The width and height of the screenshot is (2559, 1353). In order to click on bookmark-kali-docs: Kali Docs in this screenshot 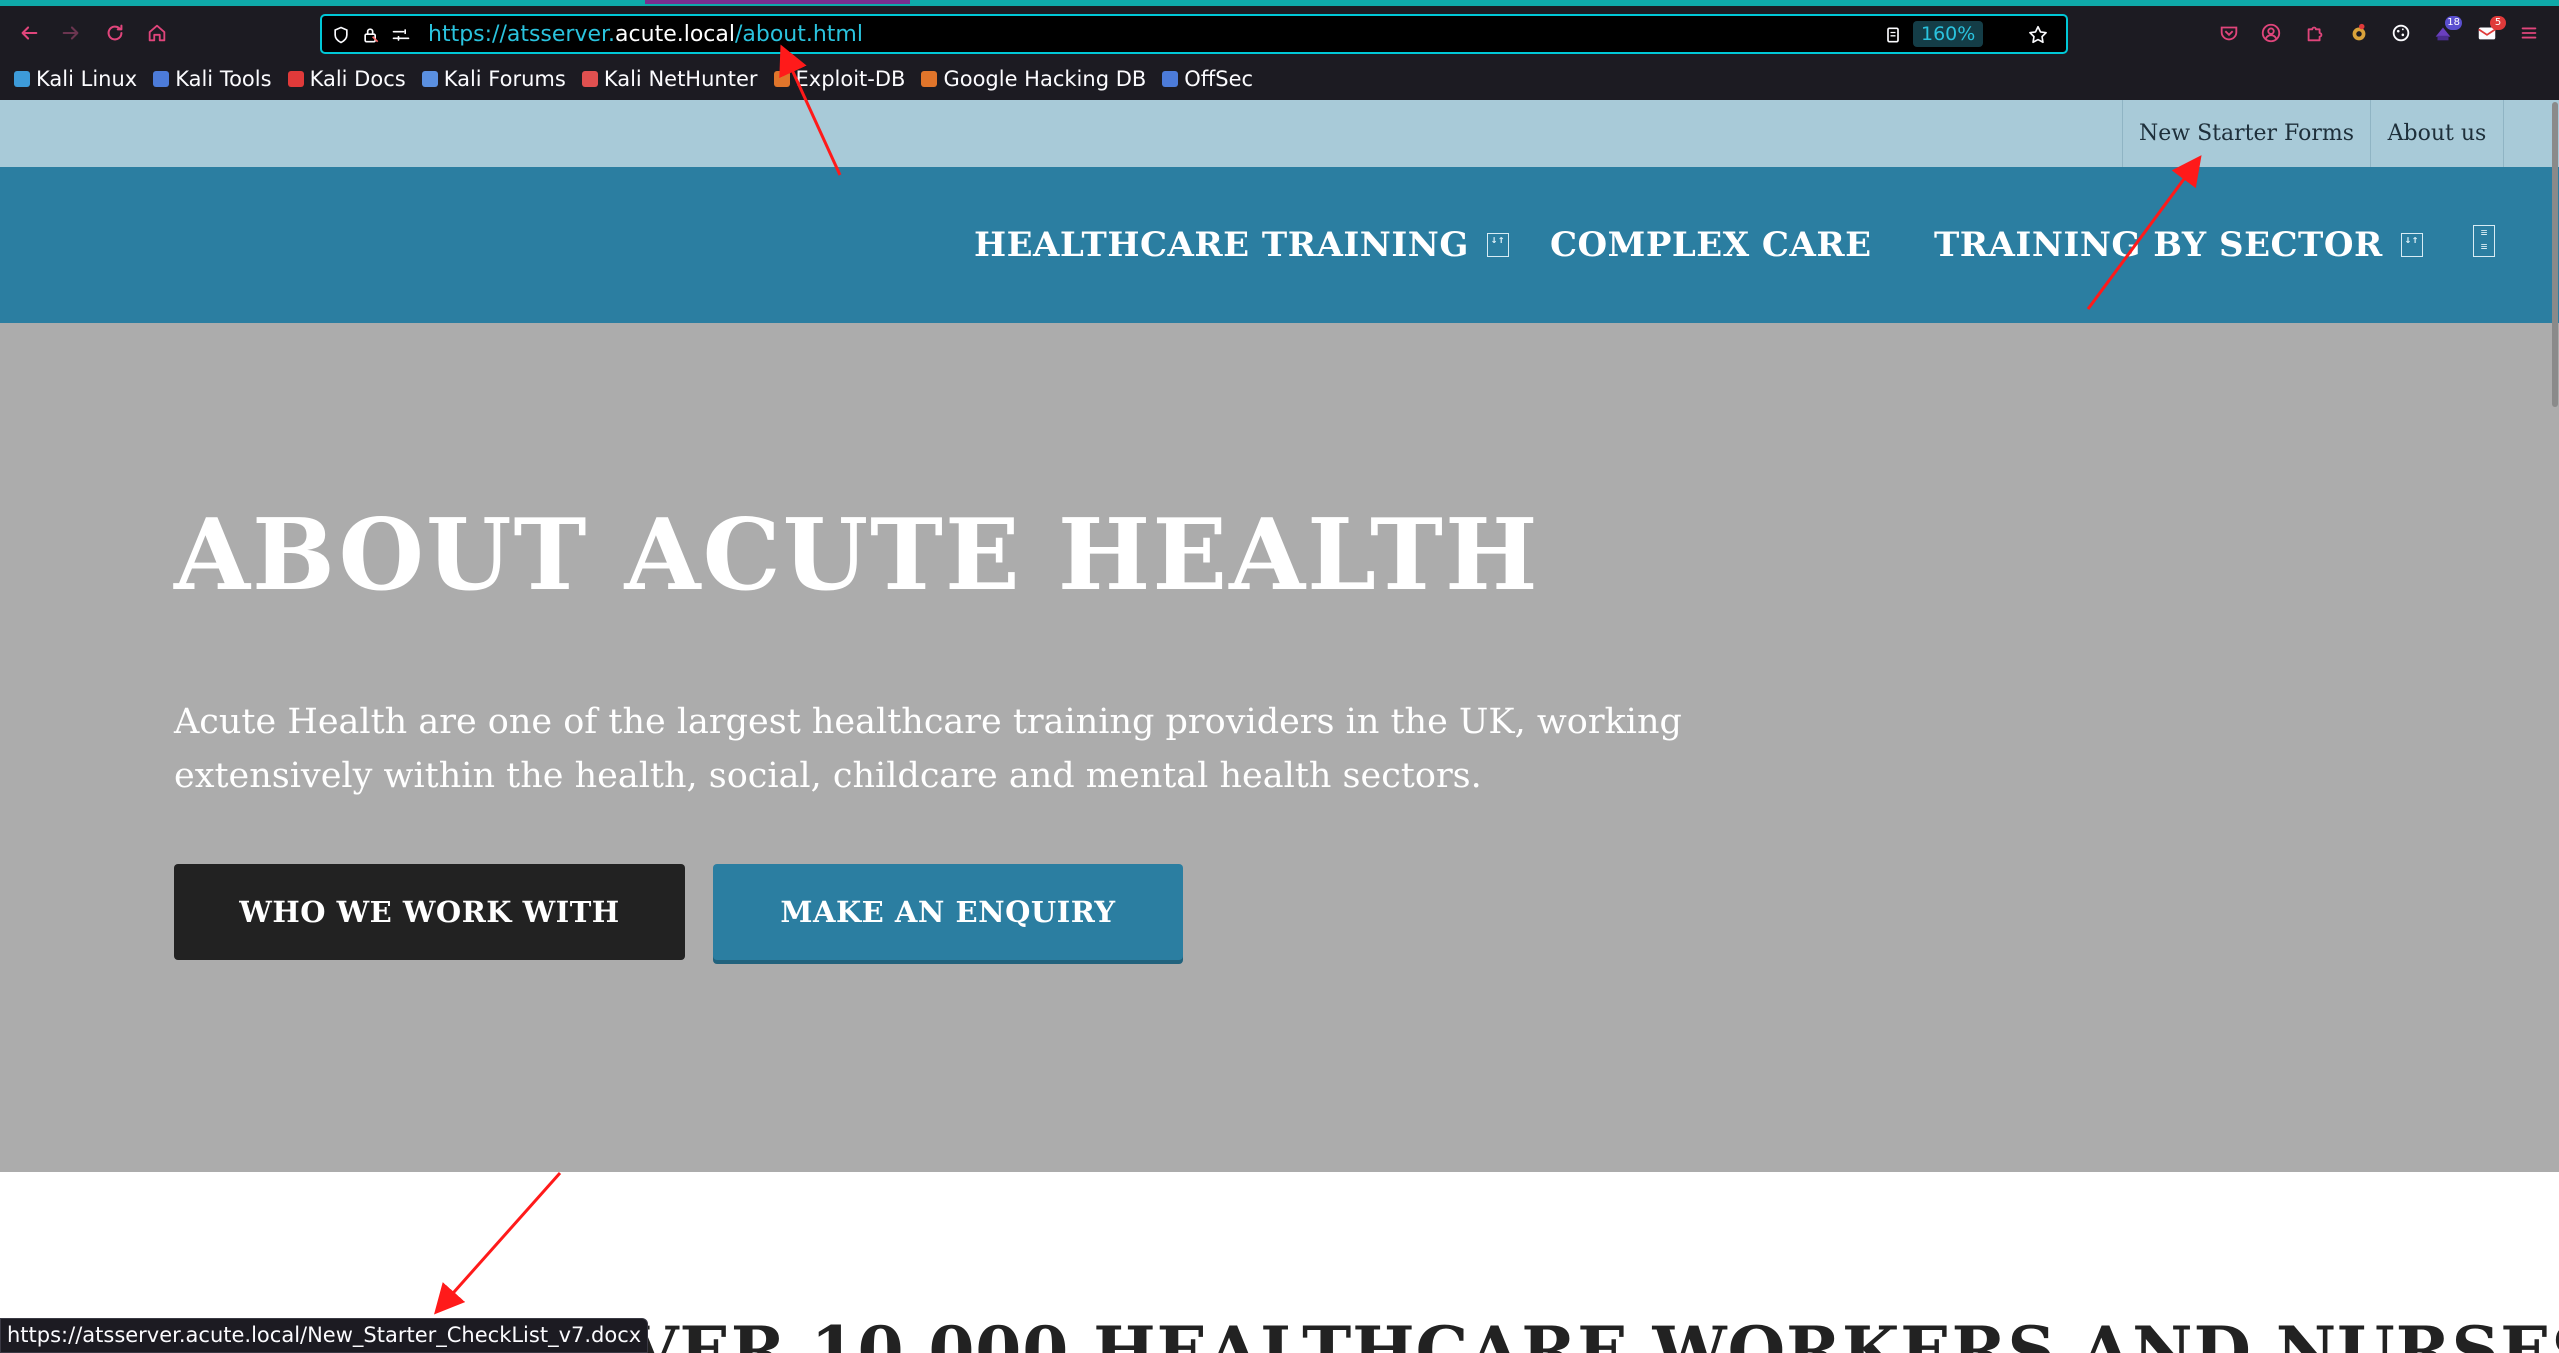, I will do `click(346, 79)`.